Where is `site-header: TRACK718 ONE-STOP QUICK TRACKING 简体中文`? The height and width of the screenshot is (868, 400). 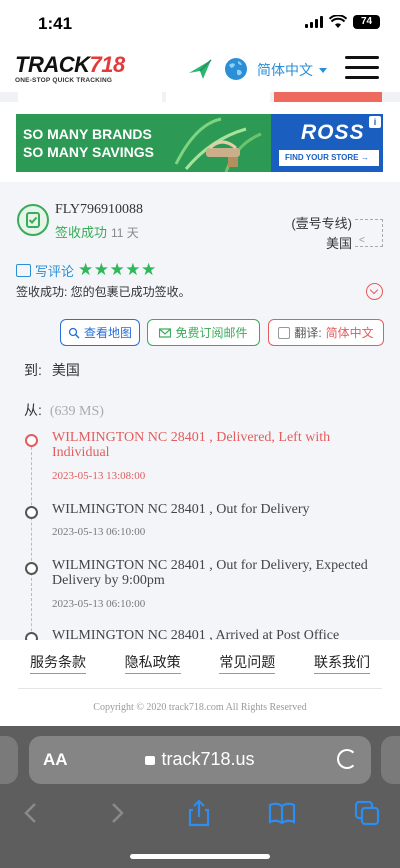 site-header: TRACK718 ONE-STOP QUICK TRACKING 简体中文 is located at coordinates (200, 69).